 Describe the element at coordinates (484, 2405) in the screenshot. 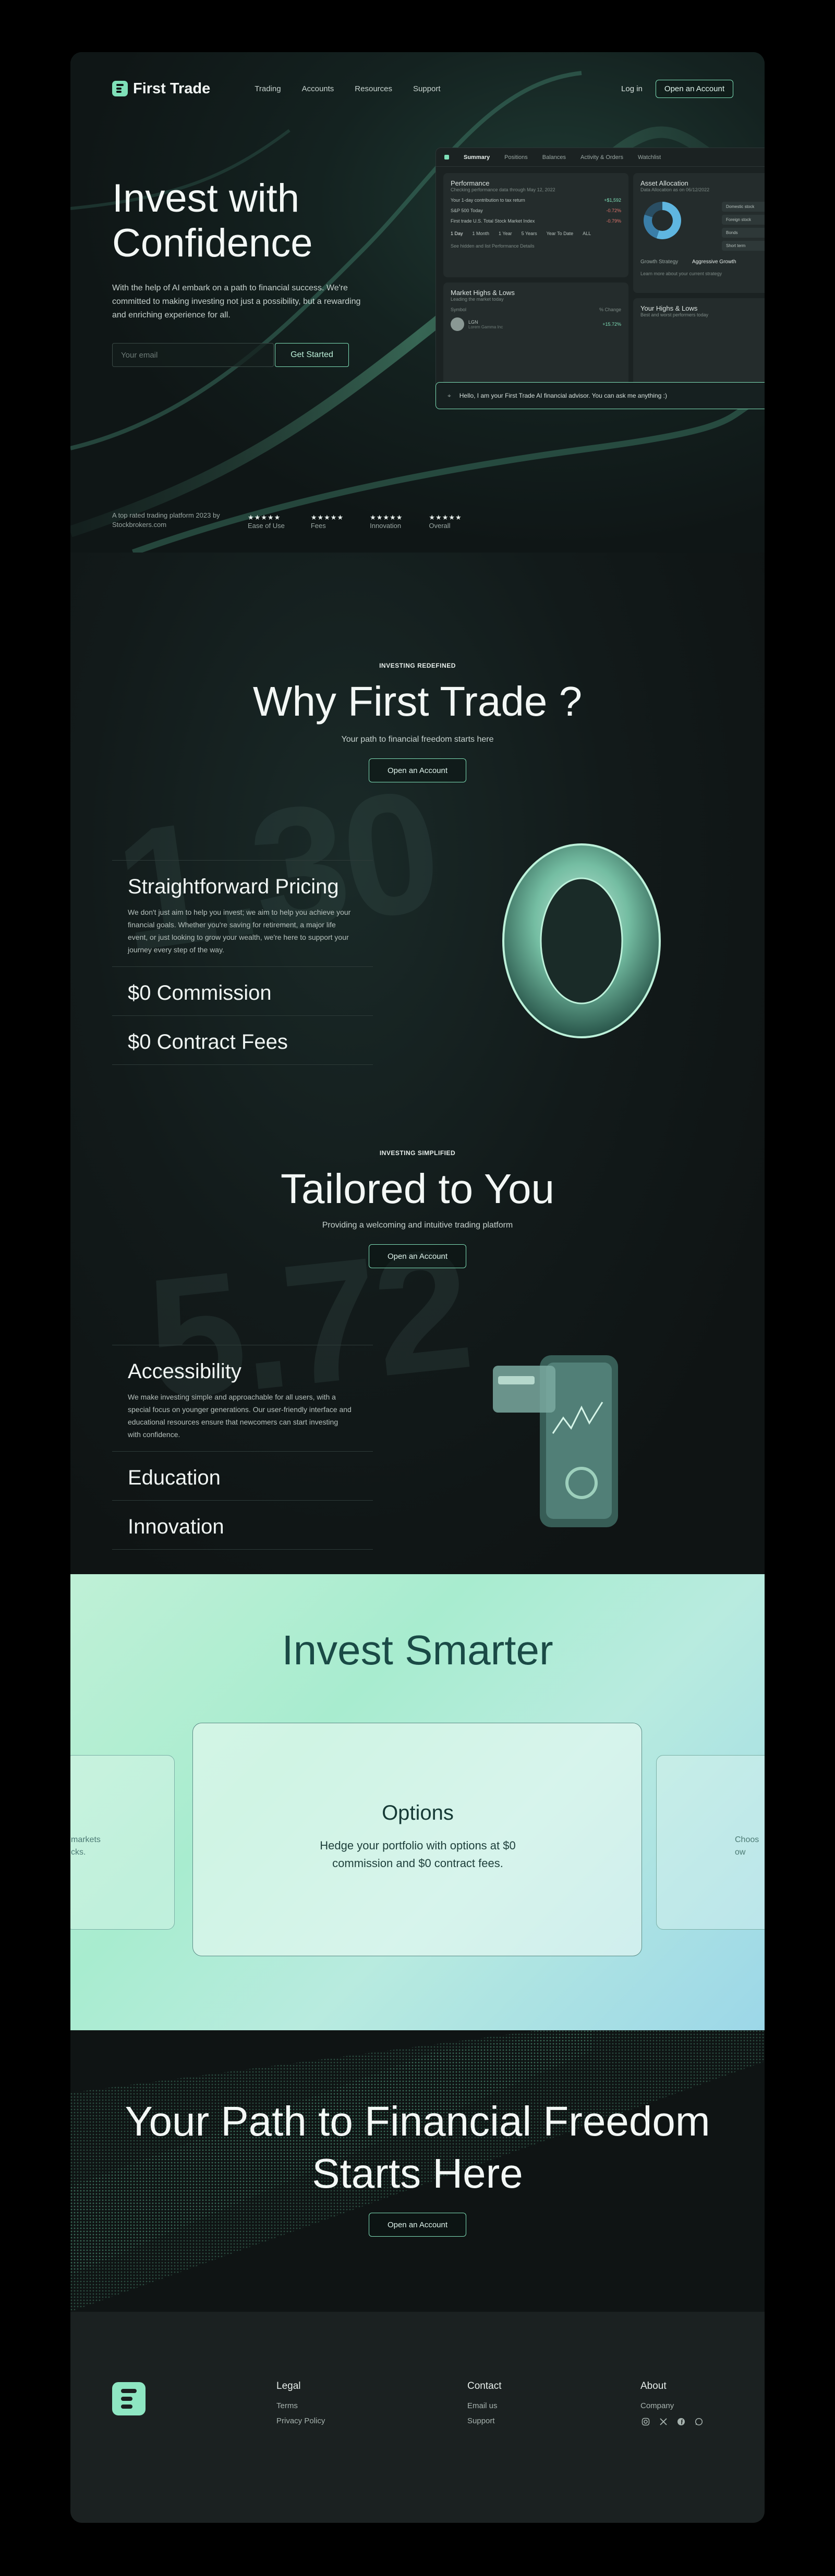

I see `footer-link-email: Email us` at that location.